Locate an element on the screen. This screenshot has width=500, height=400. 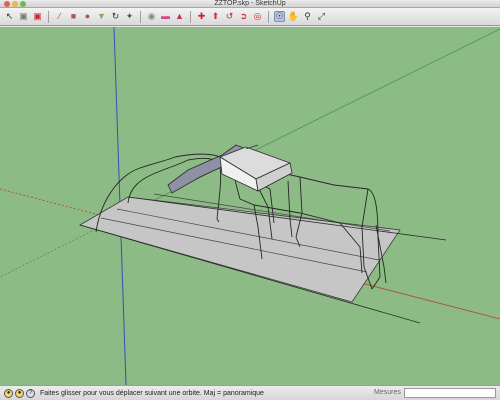
camera-gray-icon: ▣ is located at coordinates (23, 16).